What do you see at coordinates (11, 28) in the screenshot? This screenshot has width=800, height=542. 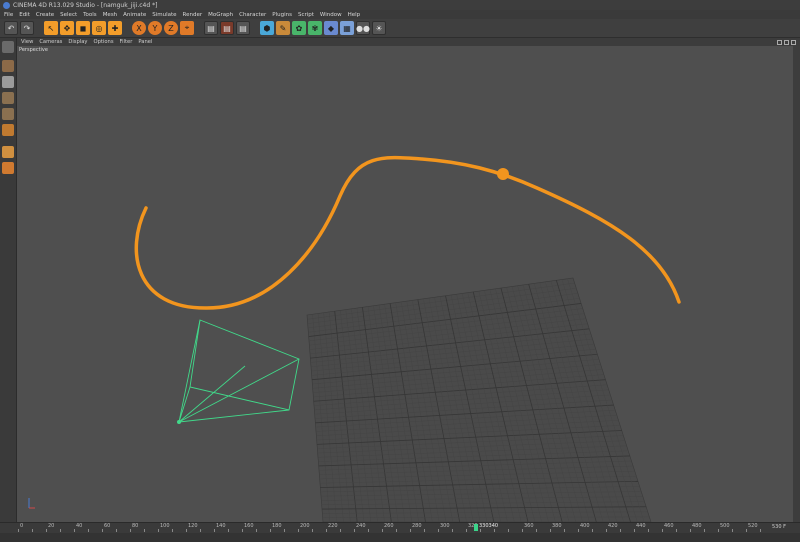 I see `undo-icon: ↶` at bounding box center [11, 28].